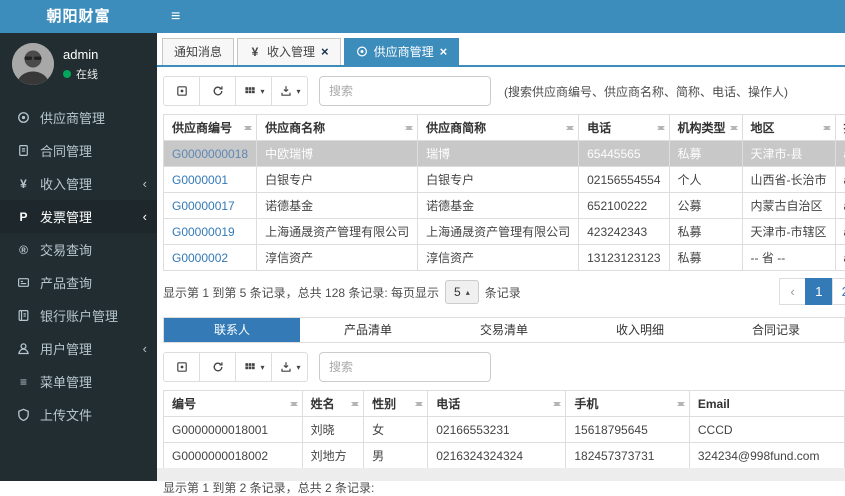 The width and height of the screenshot is (845, 496). Describe the element at coordinates (705, 128) in the screenshot. I see `column-header: 机构类型` at that location.